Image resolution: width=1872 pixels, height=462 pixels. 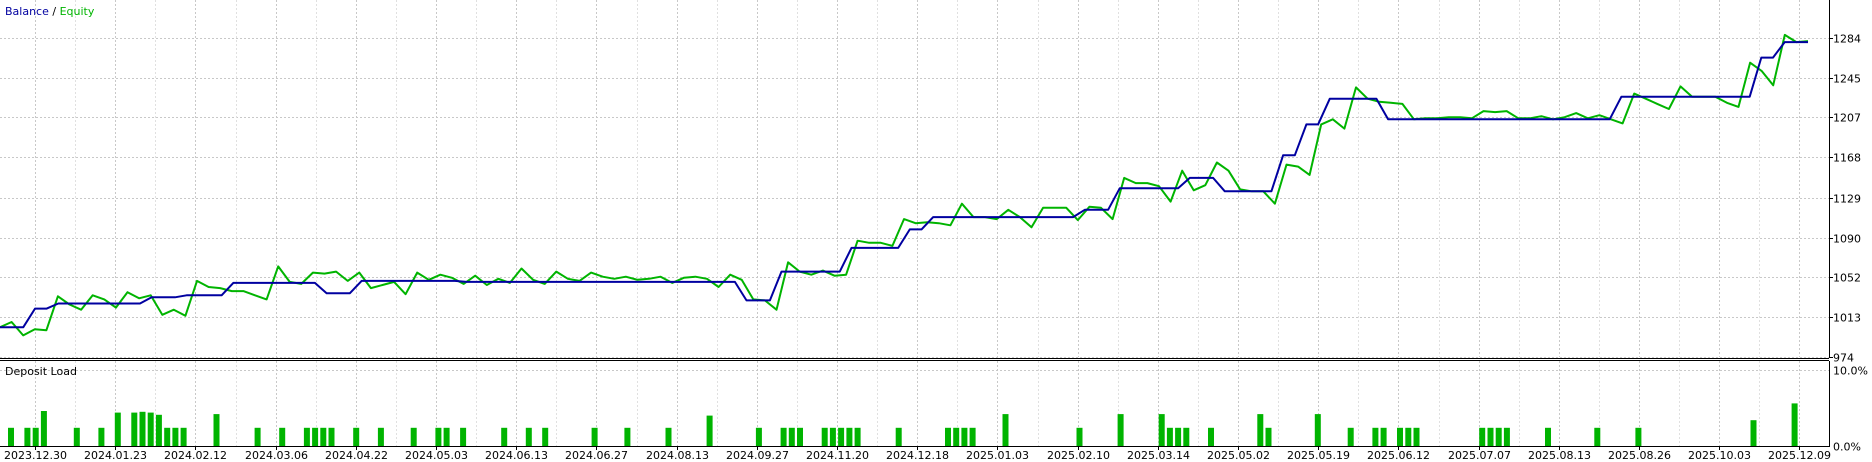 I want to click on equity-tick-label-1090: 1090, so click(x=1847, y=239).